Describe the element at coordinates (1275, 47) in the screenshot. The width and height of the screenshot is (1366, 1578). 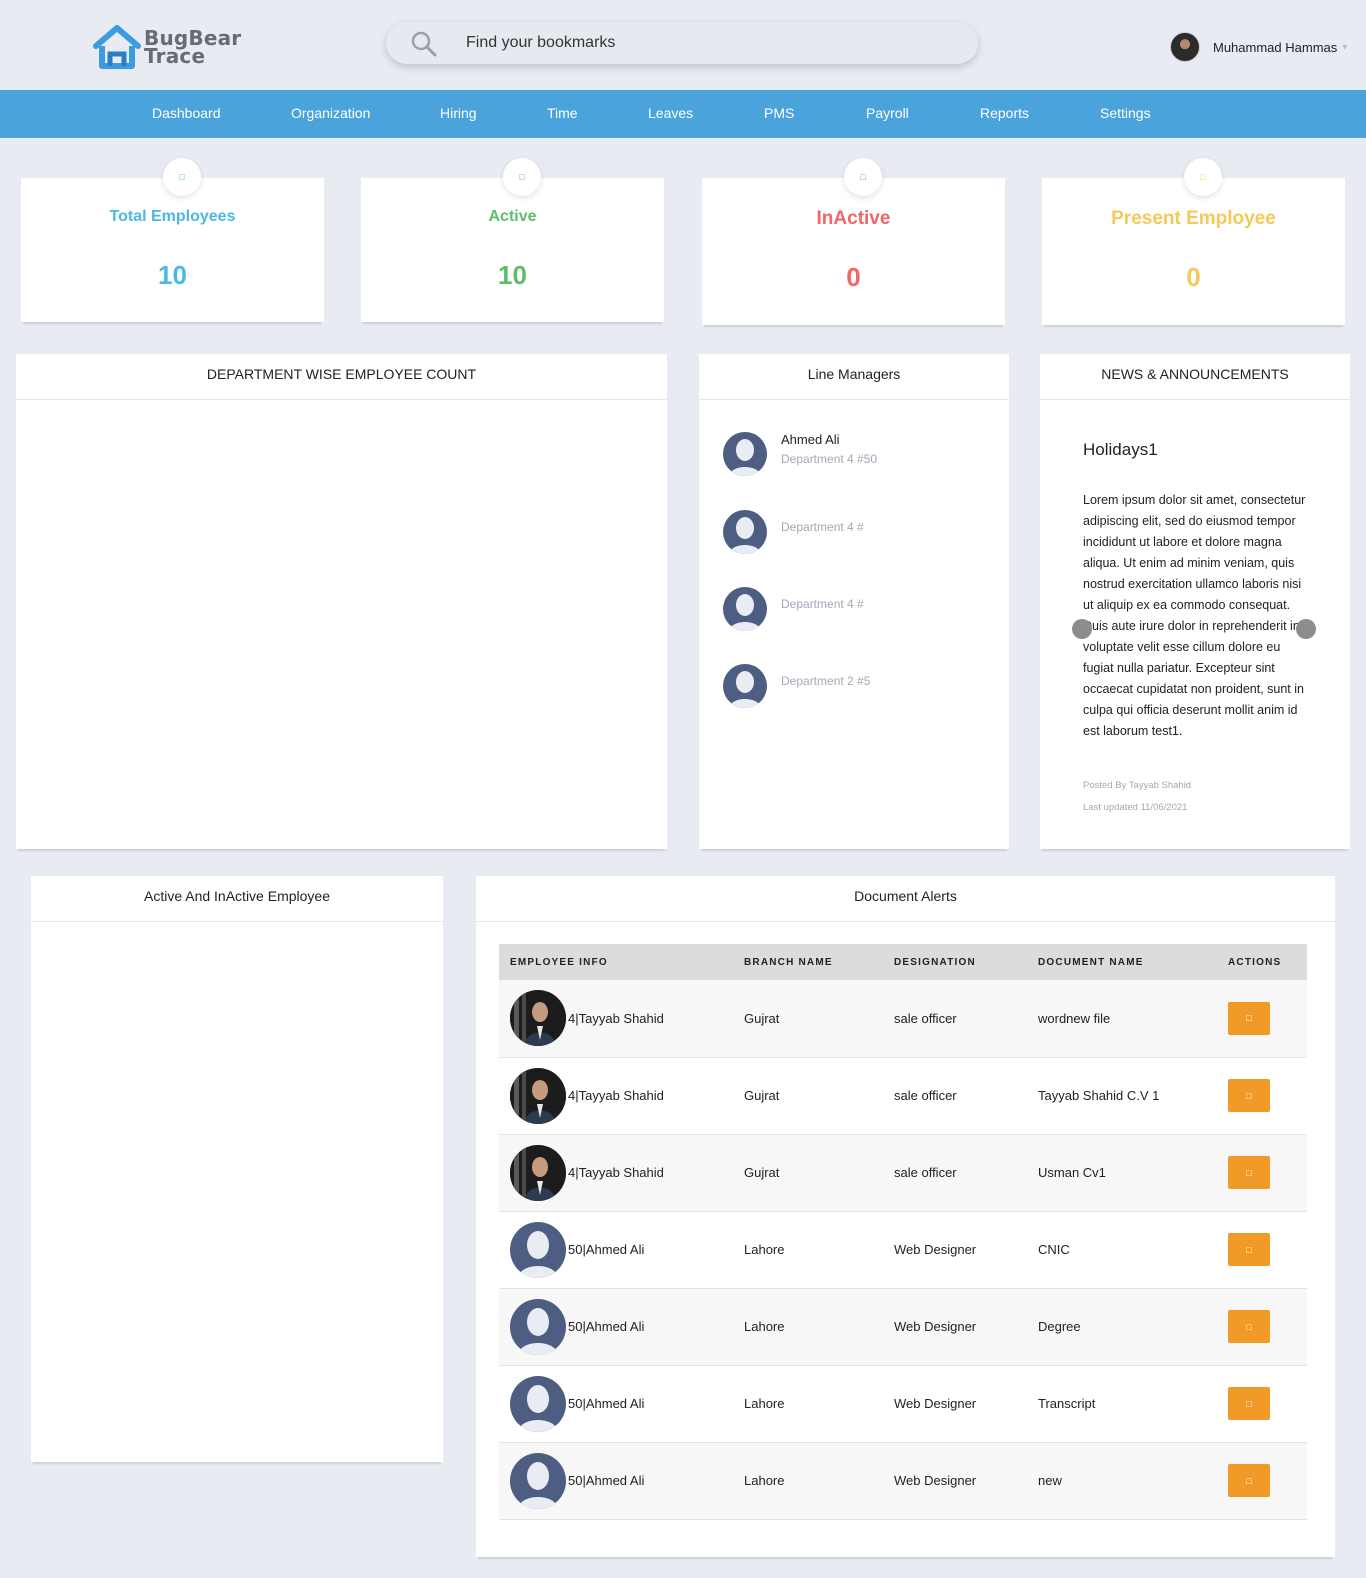
I see `user-name: Muhammad Hammas` at that location.